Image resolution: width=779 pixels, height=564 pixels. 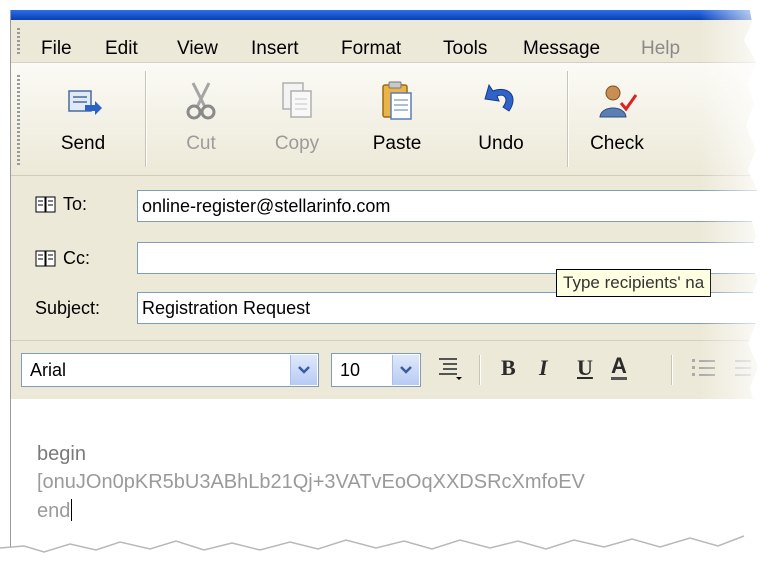 I want to click on cc-label: Cc:, so click(x=76, y=258).